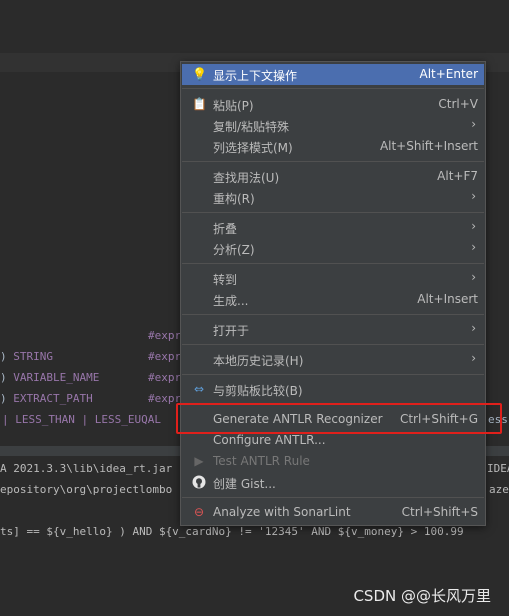 The image size is (509, 616). I want to click on menu-item-refactor: 重构(R) ›, so click(333, 197).